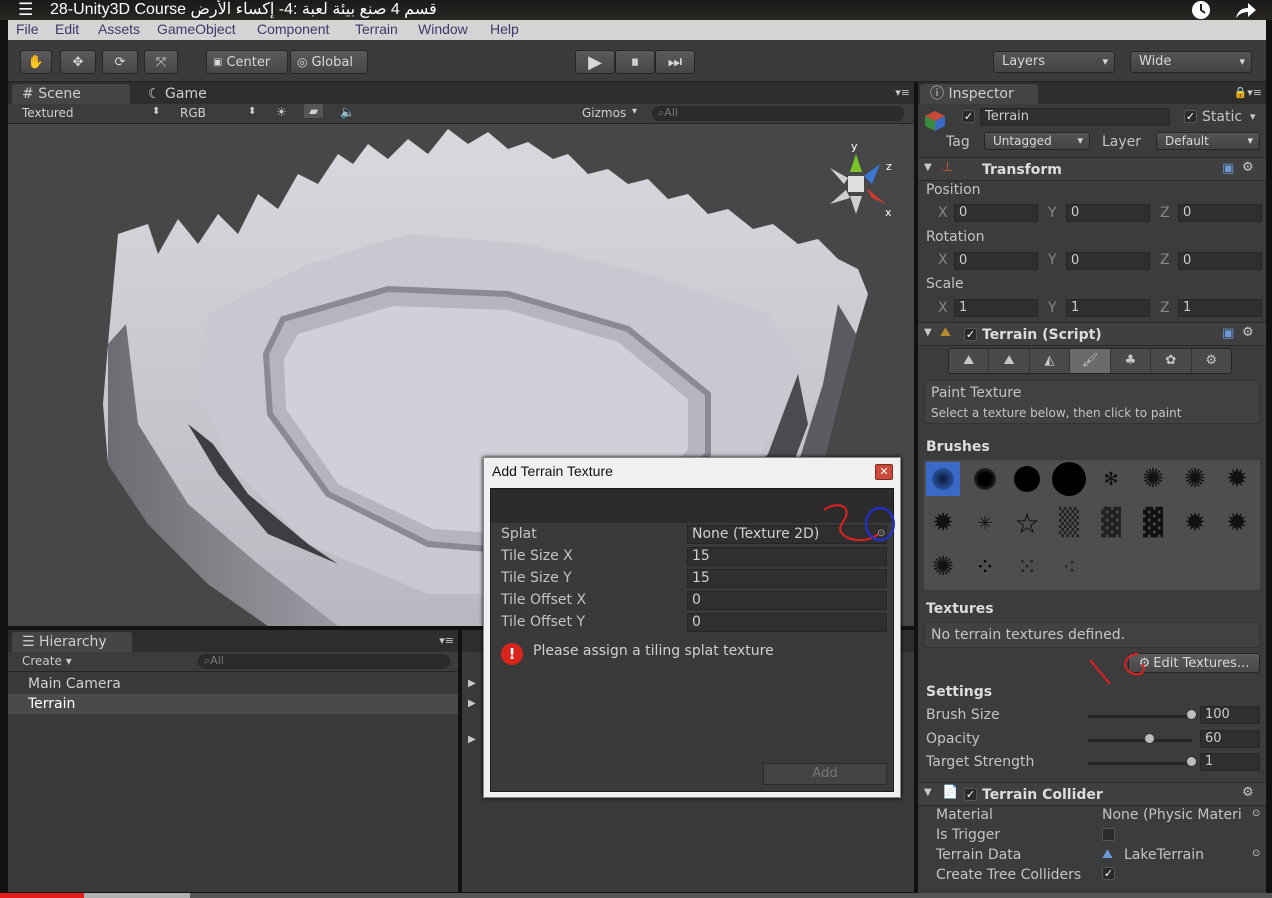 The width and height of the screenshot is (1272, 898). I want to click on hamburger-icon: ☰, so click(29, 10).